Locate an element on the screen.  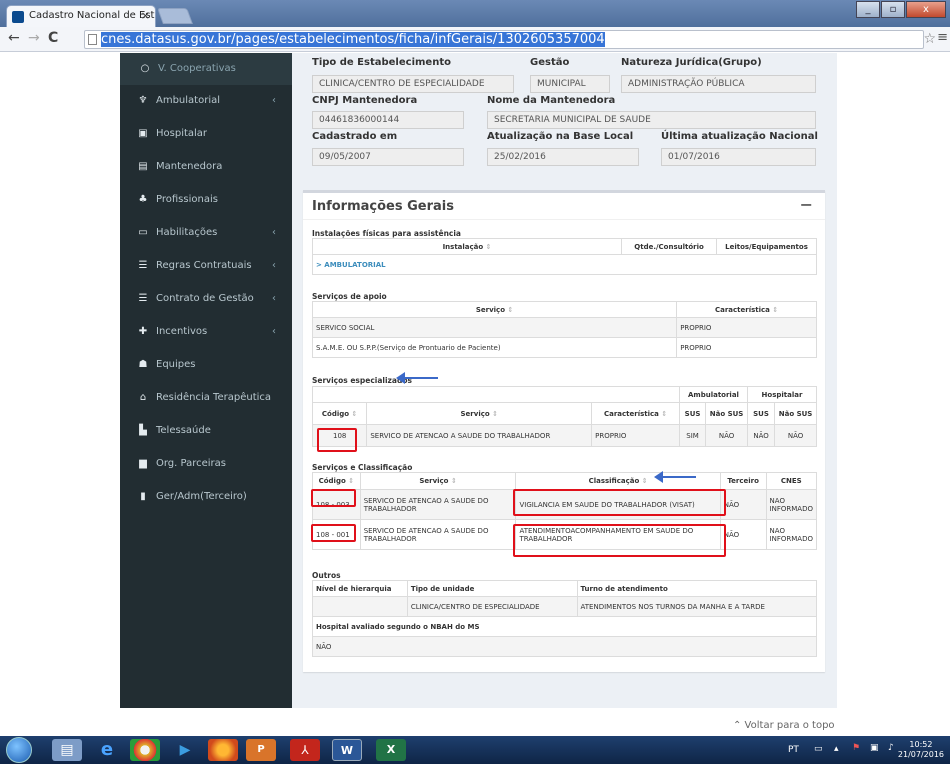
sidebar-item-ger-adm: ▮ Ger/Adm(Terceiro) is located at coordinates (206, 497).